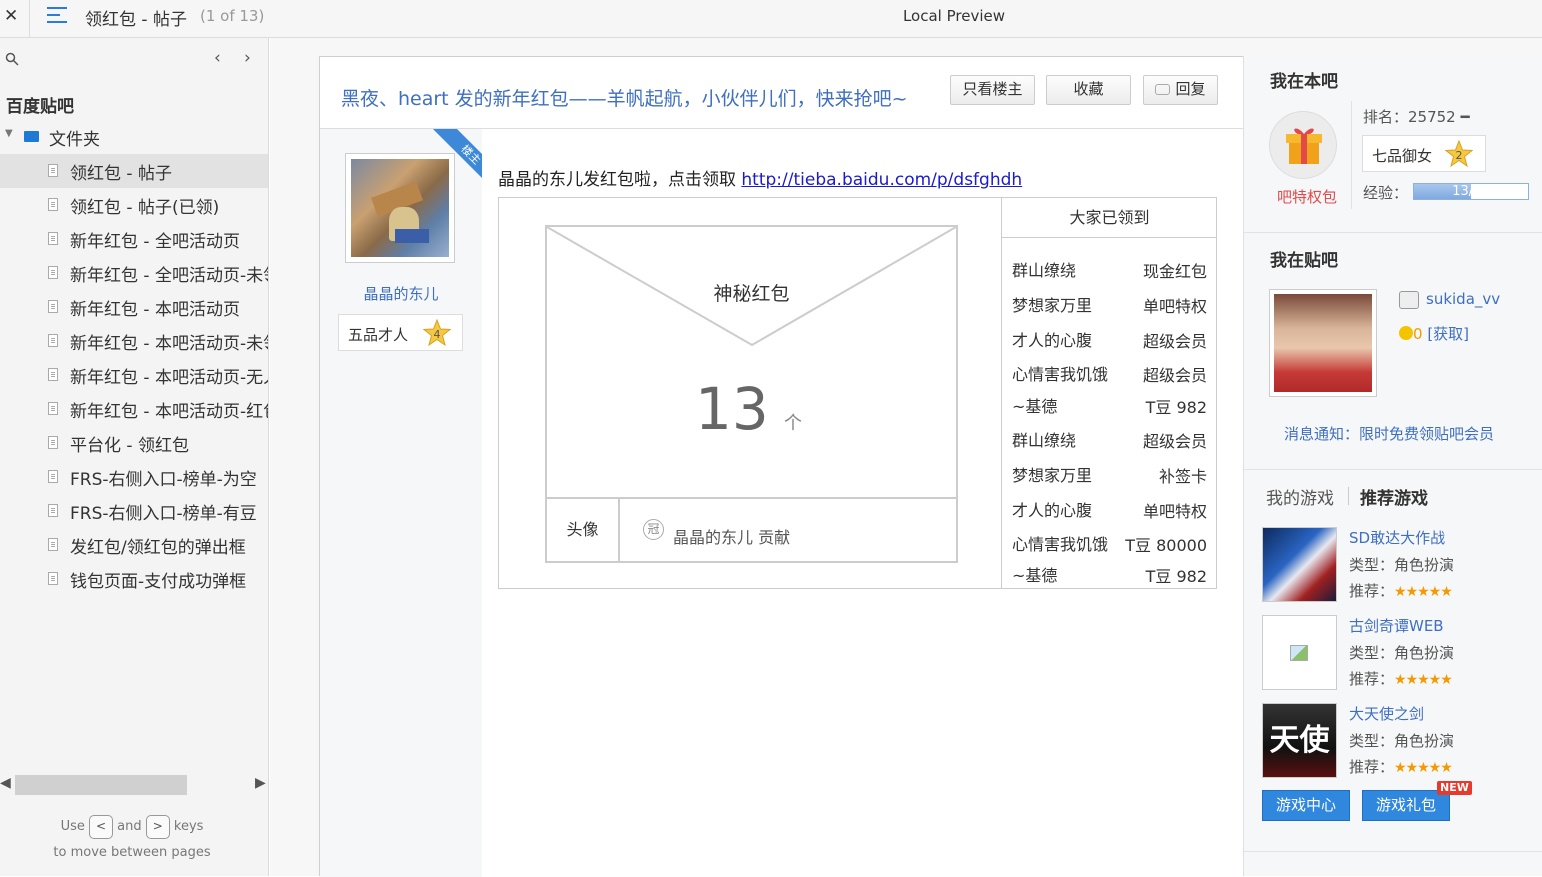  Describe the element at coordinates (751, 362) in the screenshot. I see `envelope: 神秘红包 13 个` at that location.